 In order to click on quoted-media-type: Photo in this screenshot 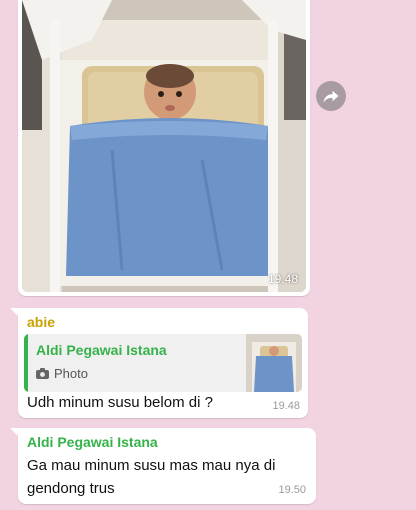, I will do `click(62, 373)`.